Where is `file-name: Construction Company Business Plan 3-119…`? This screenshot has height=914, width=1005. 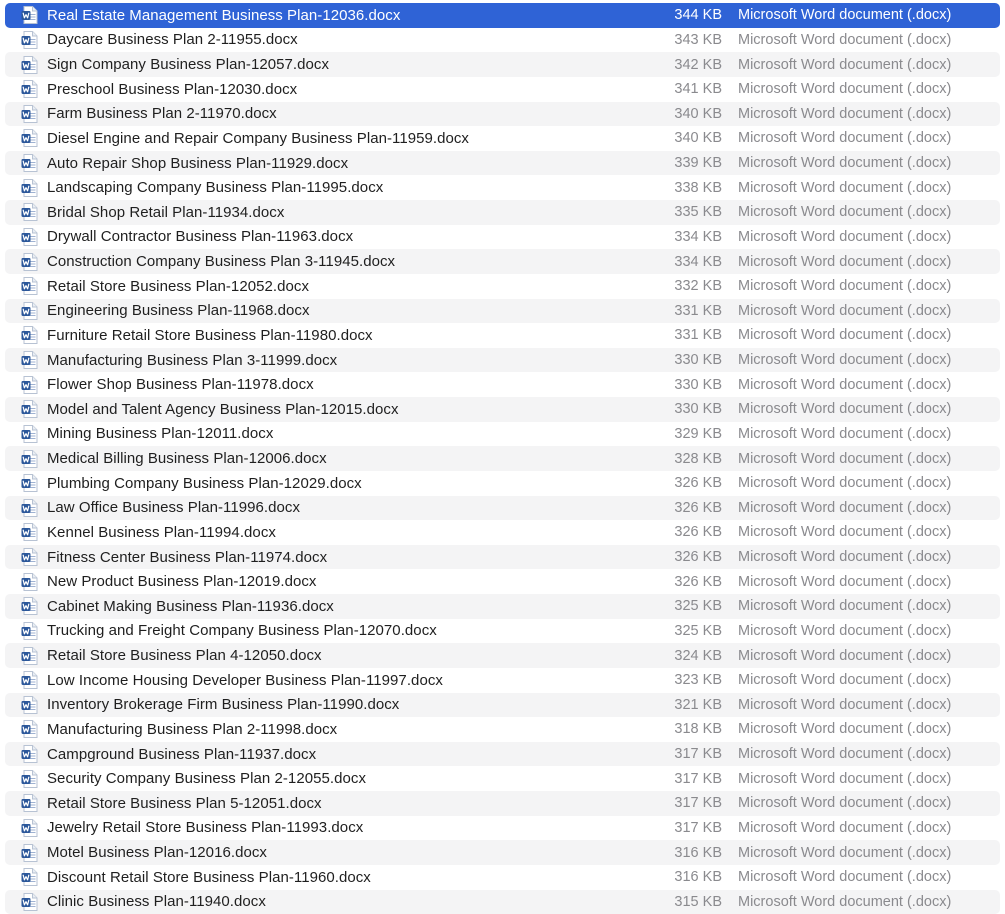
file-name: Construction Company Business Plan 3-119… is located at coordinates (221, 262).